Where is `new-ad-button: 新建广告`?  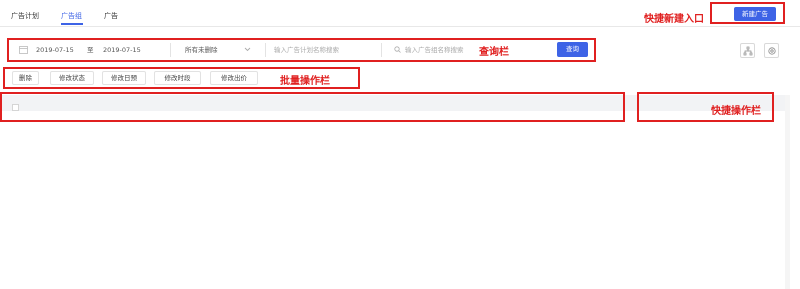
new-ad-button: 新建广告 is located at coordinates (755, 14).